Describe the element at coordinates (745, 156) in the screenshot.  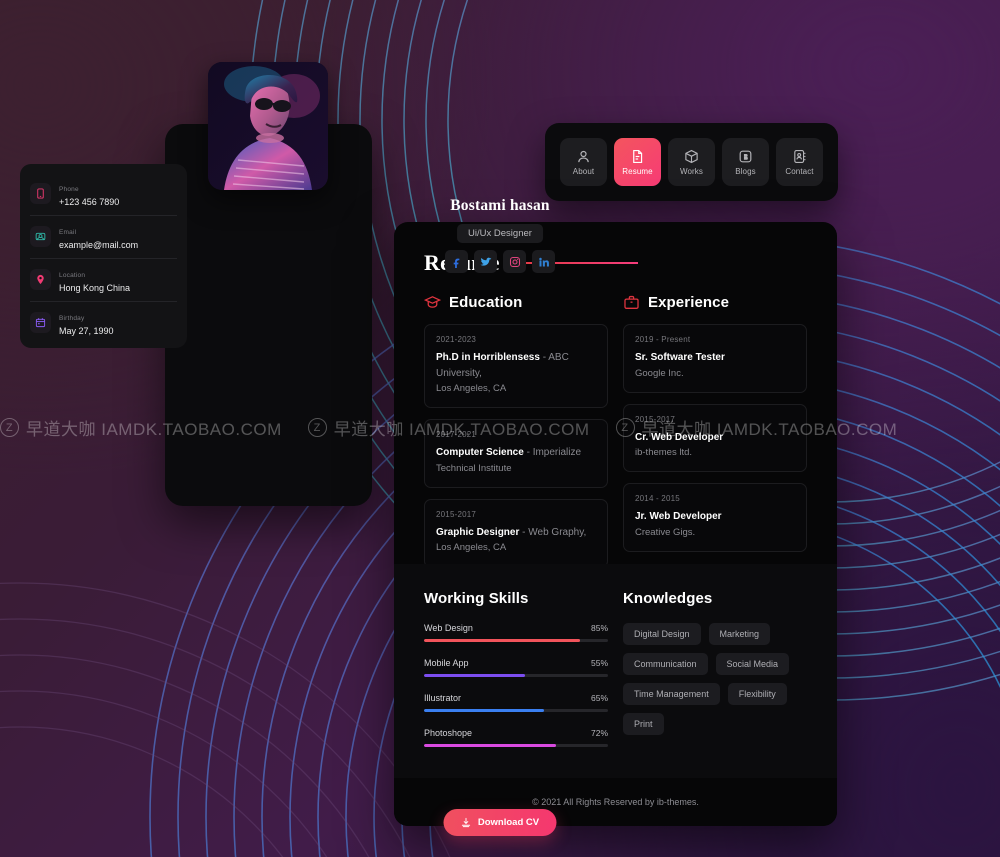
I see `blog-icon` at that location.